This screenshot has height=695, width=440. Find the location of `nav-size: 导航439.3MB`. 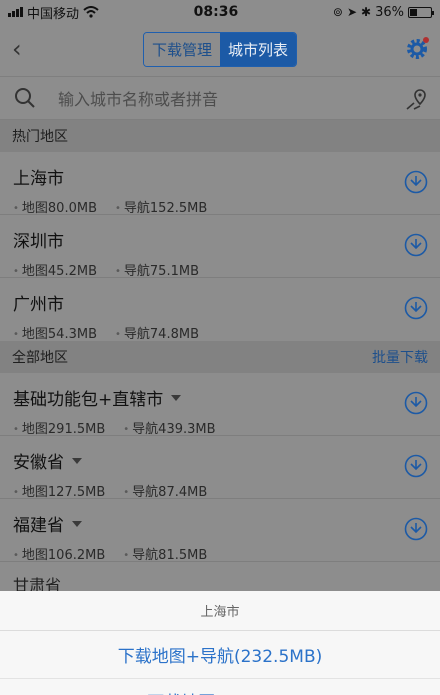

nav-size: 导航439.3MB is located at coordinates (169, 427).